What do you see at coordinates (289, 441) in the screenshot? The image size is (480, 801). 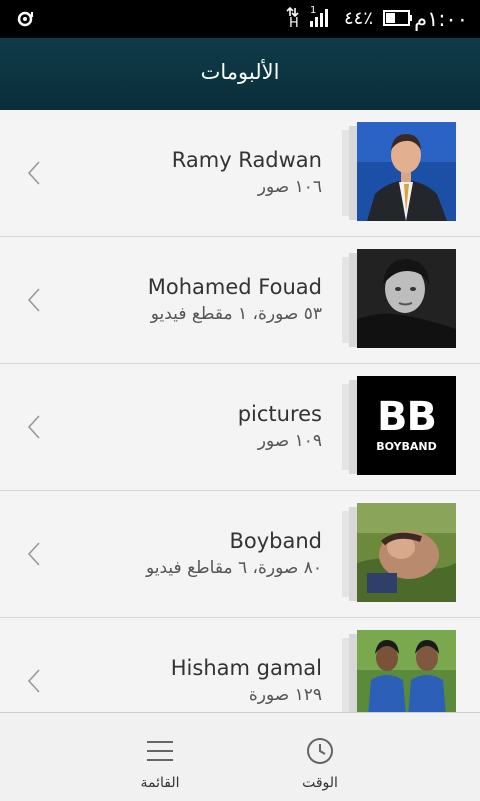 I see `album-count: ١٠٩ صور` at bounding box center [289, 441].